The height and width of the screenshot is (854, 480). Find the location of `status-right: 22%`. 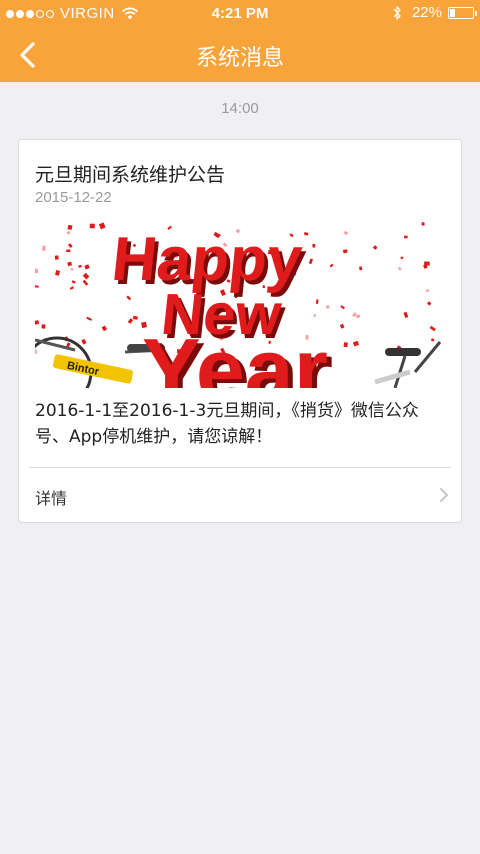

status-right: 22% is located at coordinates (434, 12).